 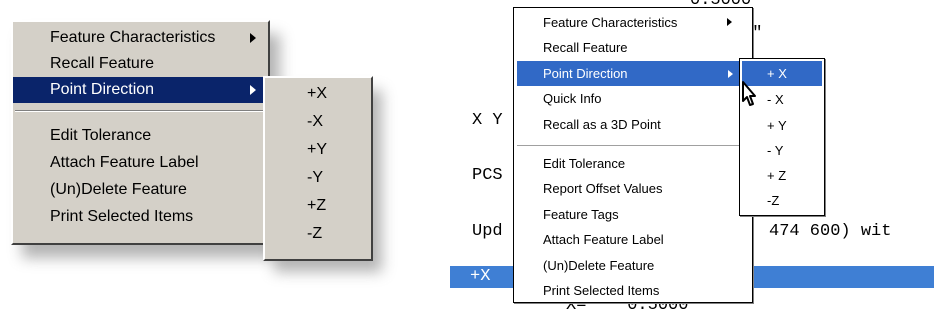 What do you see at coordinates (581, 214) in the screenshot?
I see `menu-item-label: Feature Tags` at bounding box center [581, 214].